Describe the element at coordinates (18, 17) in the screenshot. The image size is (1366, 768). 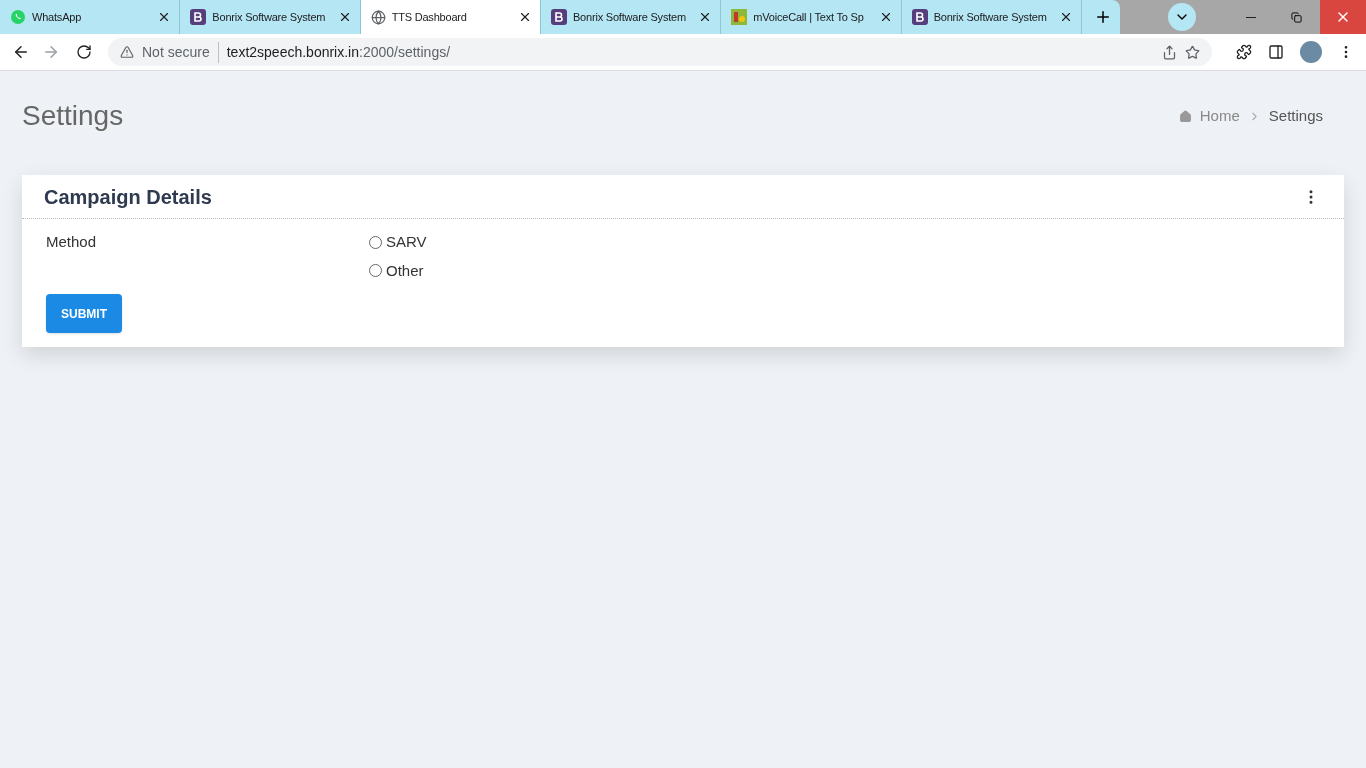
I see `chat-bubble-icon` at that location.